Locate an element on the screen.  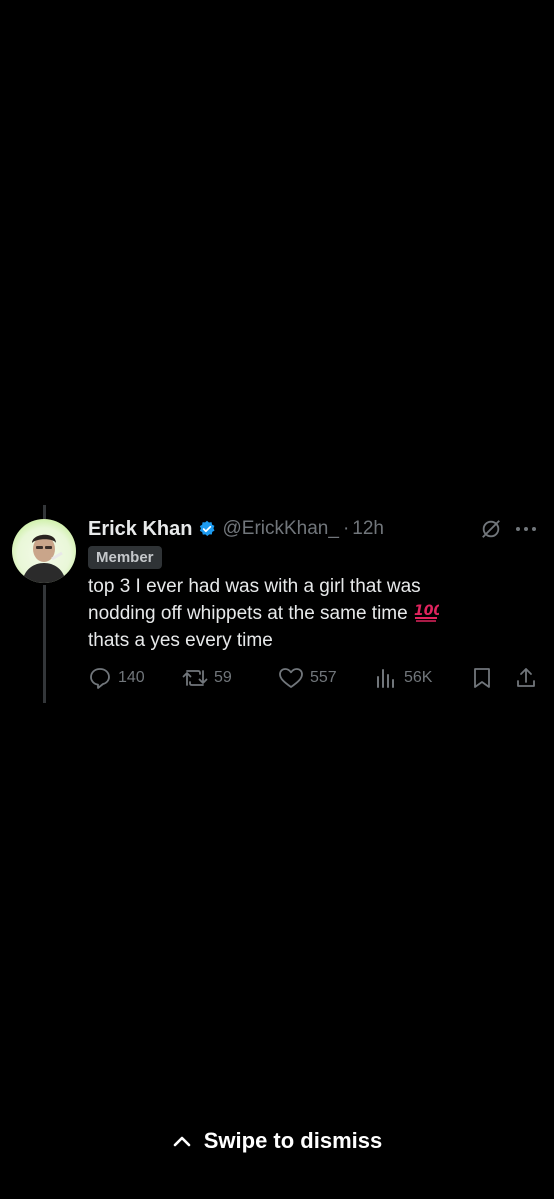
reply-icon is located at coordinates (100, 678).